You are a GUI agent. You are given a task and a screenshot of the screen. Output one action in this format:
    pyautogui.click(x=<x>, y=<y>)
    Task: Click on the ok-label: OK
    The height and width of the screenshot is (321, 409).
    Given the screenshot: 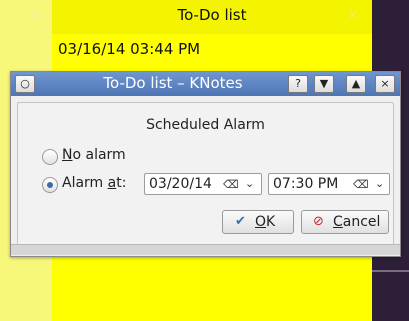 What is the action you would take?
    pyautogui.click(x=265, y=222)
    